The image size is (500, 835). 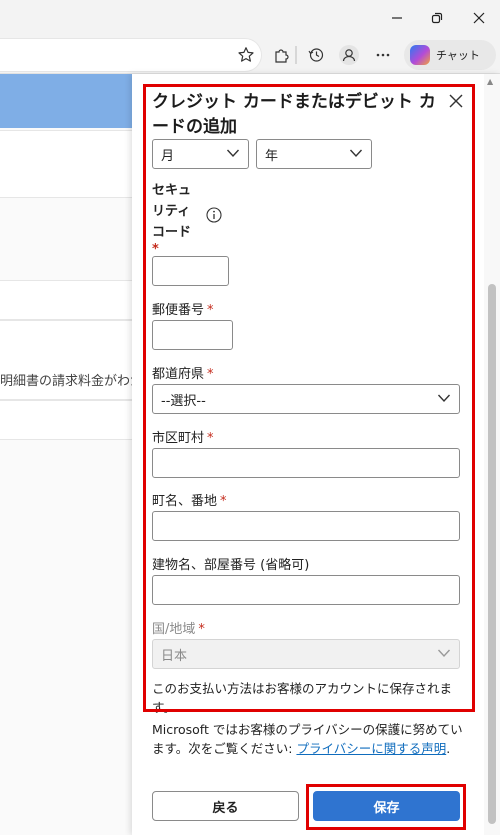 What do you see at coordinates (250, 18) in the screenshot?
I see `window-title-bar` at bounding box center [250, 18].